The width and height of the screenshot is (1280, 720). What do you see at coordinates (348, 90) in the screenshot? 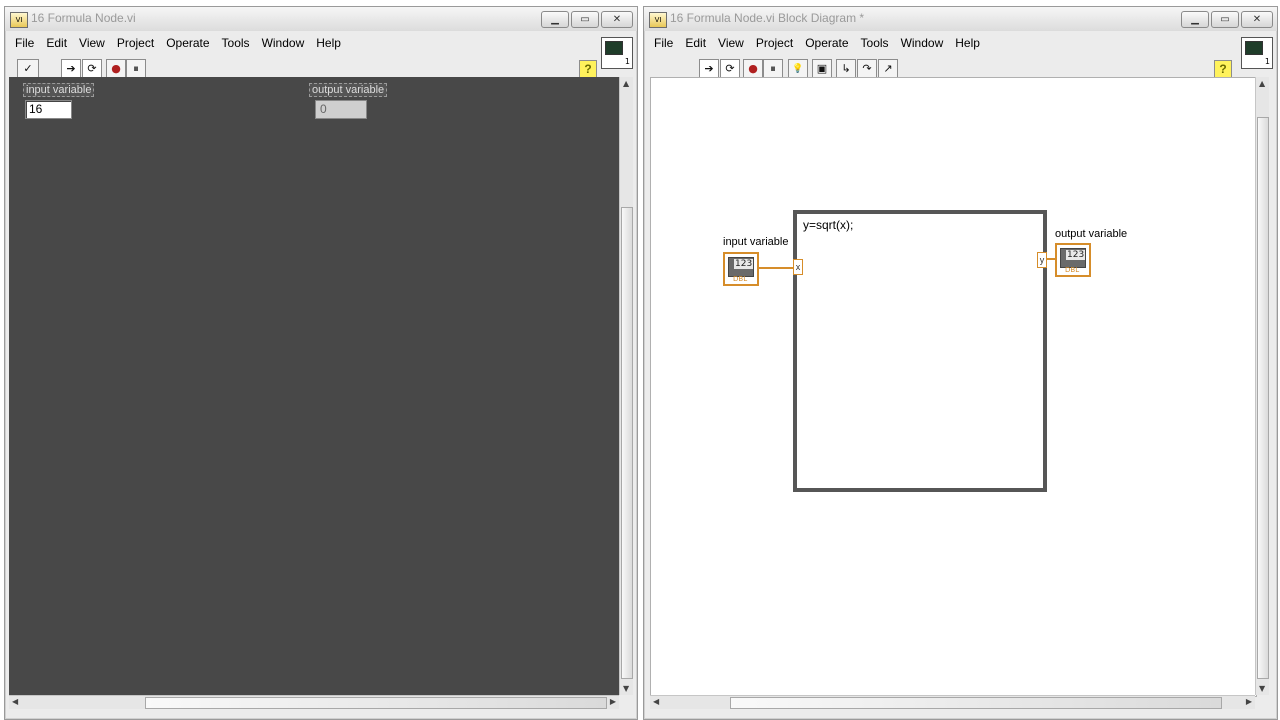
I see `output-indicator-label: output variable` at bounding box center [348, 90].